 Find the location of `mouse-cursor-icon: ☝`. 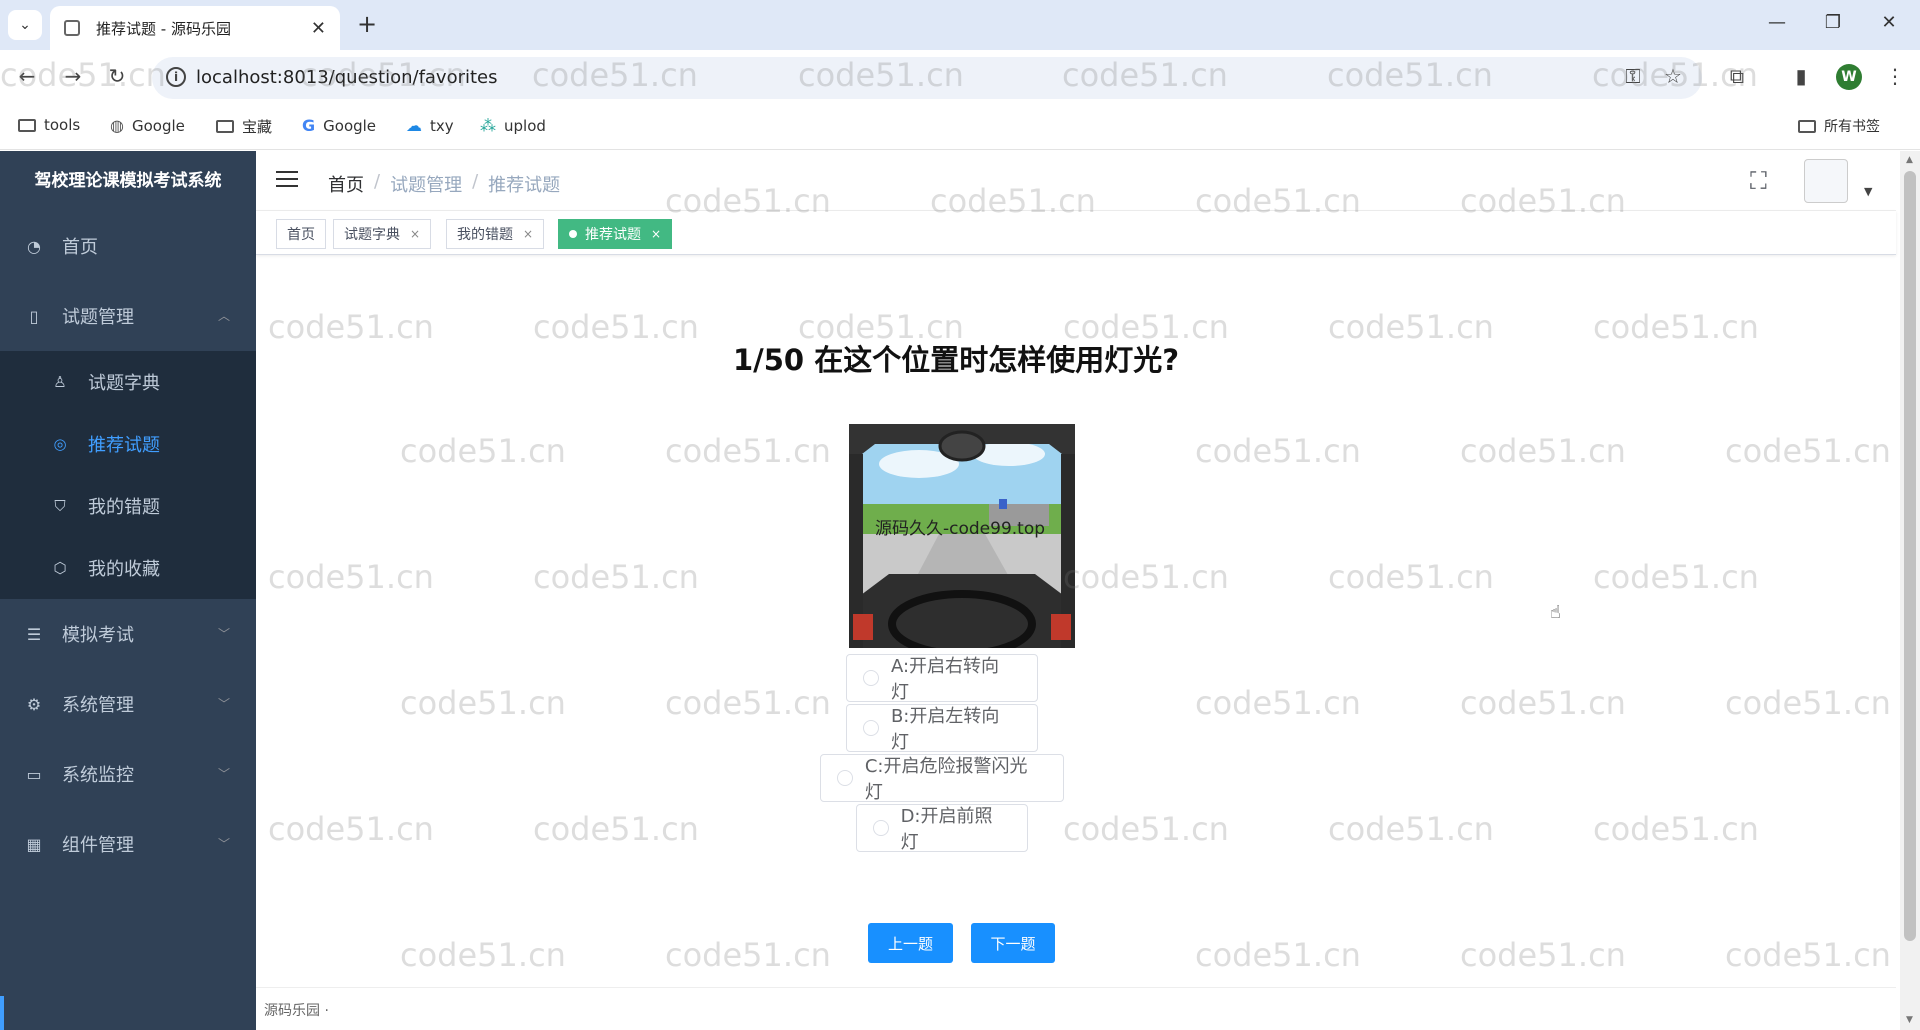

mouse-cursor-icon: ☝ is located at coordinates (1555, 612).